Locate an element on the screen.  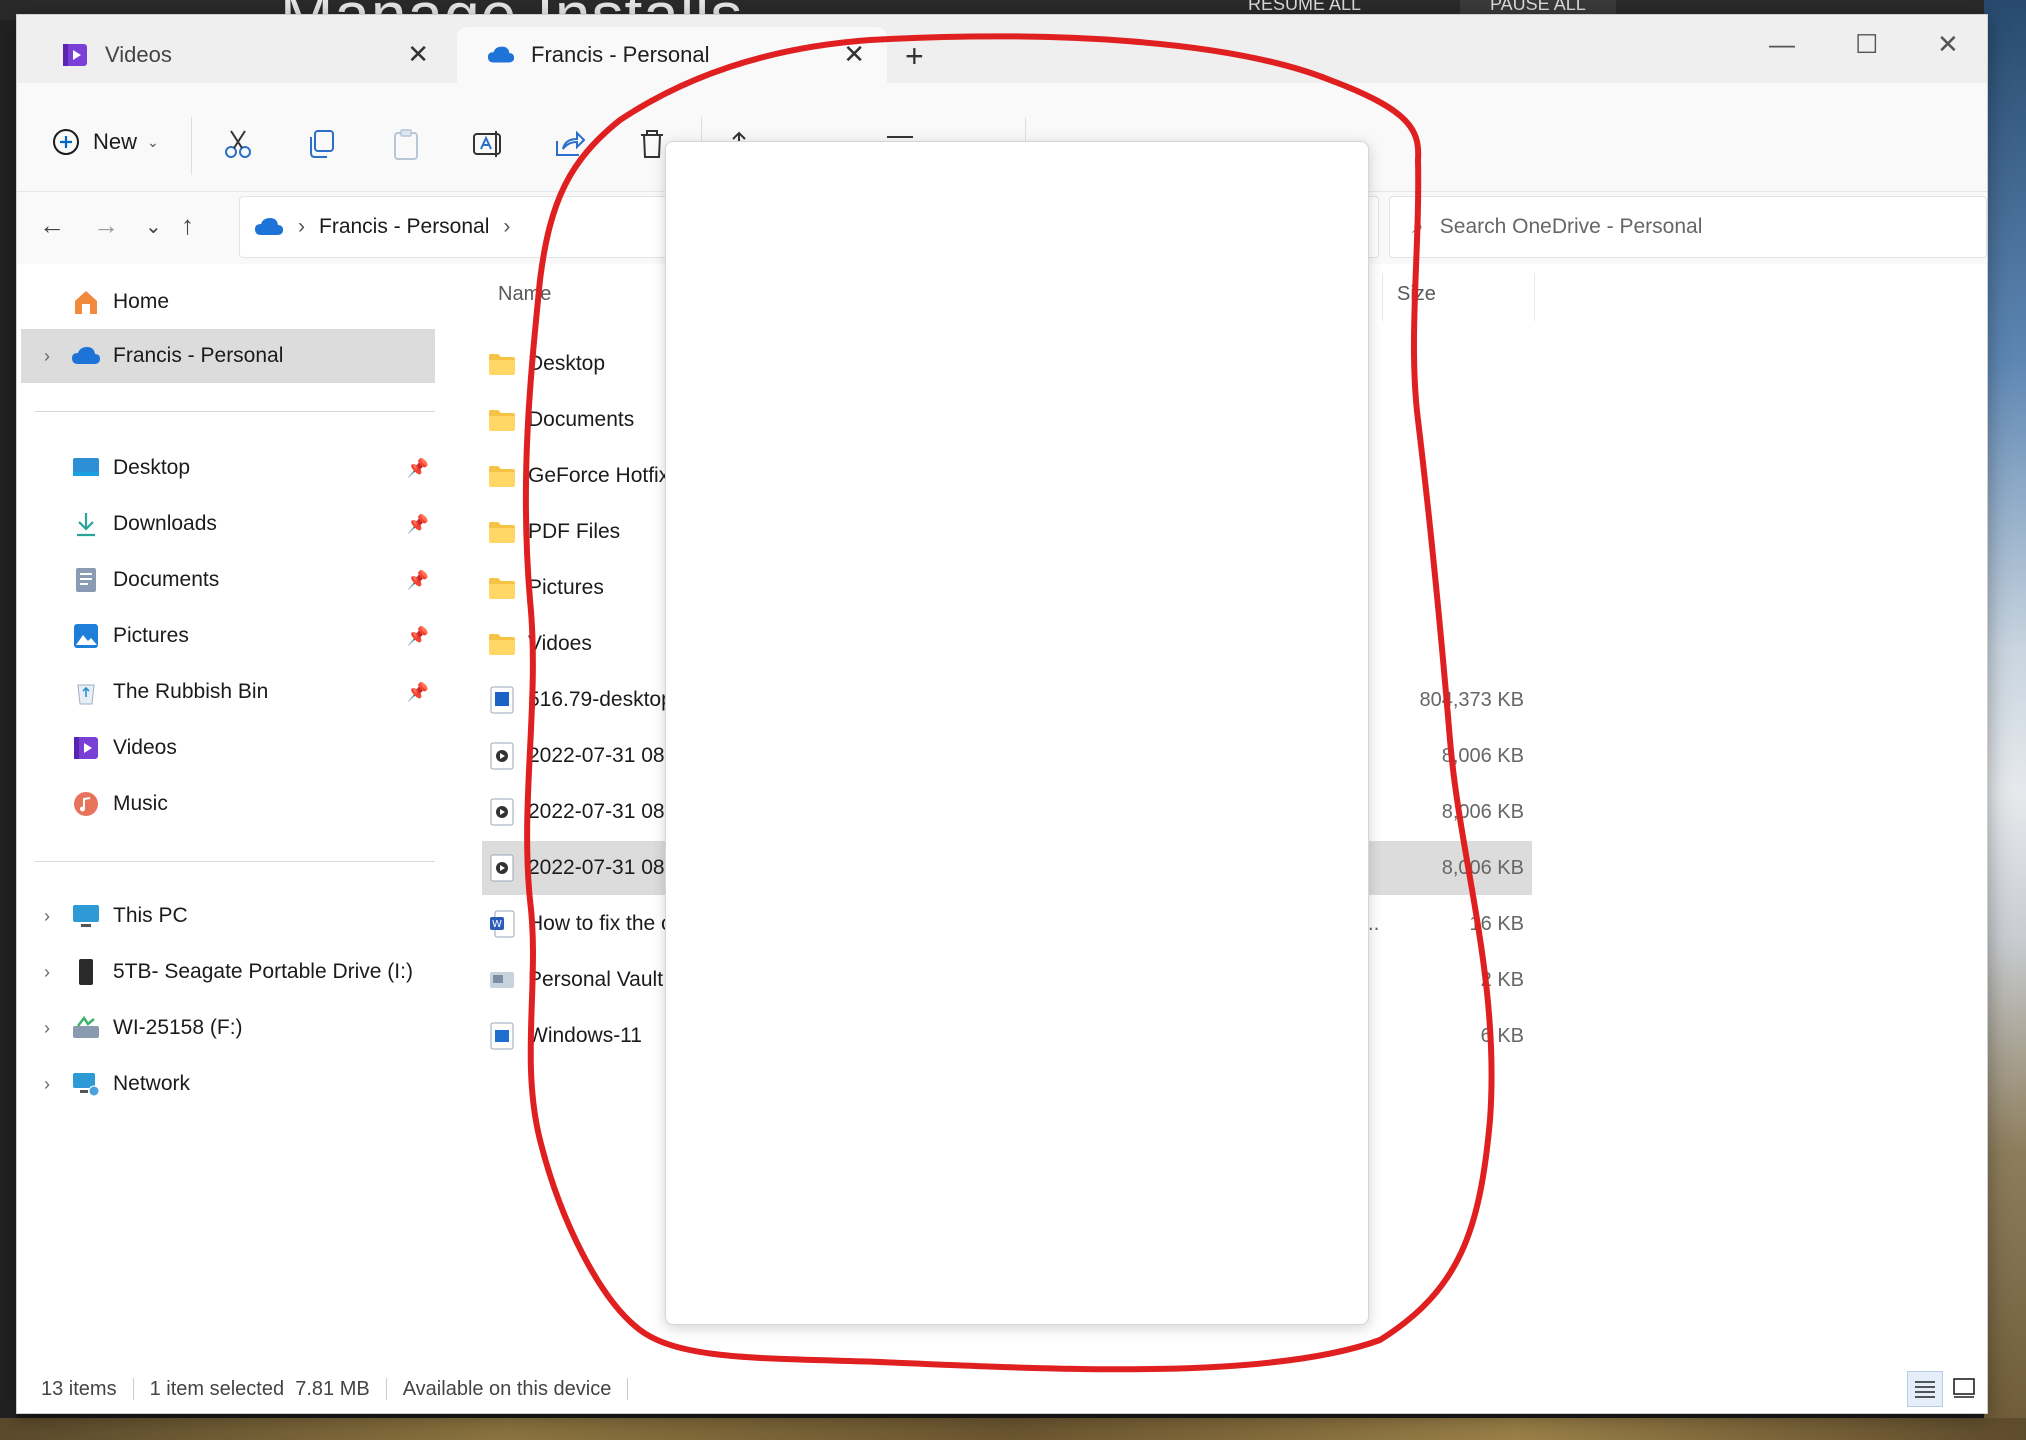
breadcrumb-chevron-icon: › is located at coordinates (506, 227).